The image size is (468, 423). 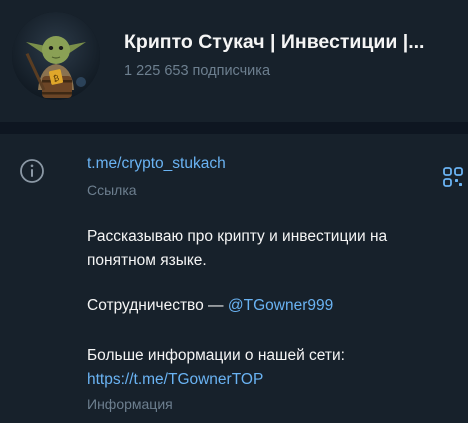 What do you see at coordinates (32, 171) in the screenshot?
I see `info-circle-icon` at bounding box center [32, 171].